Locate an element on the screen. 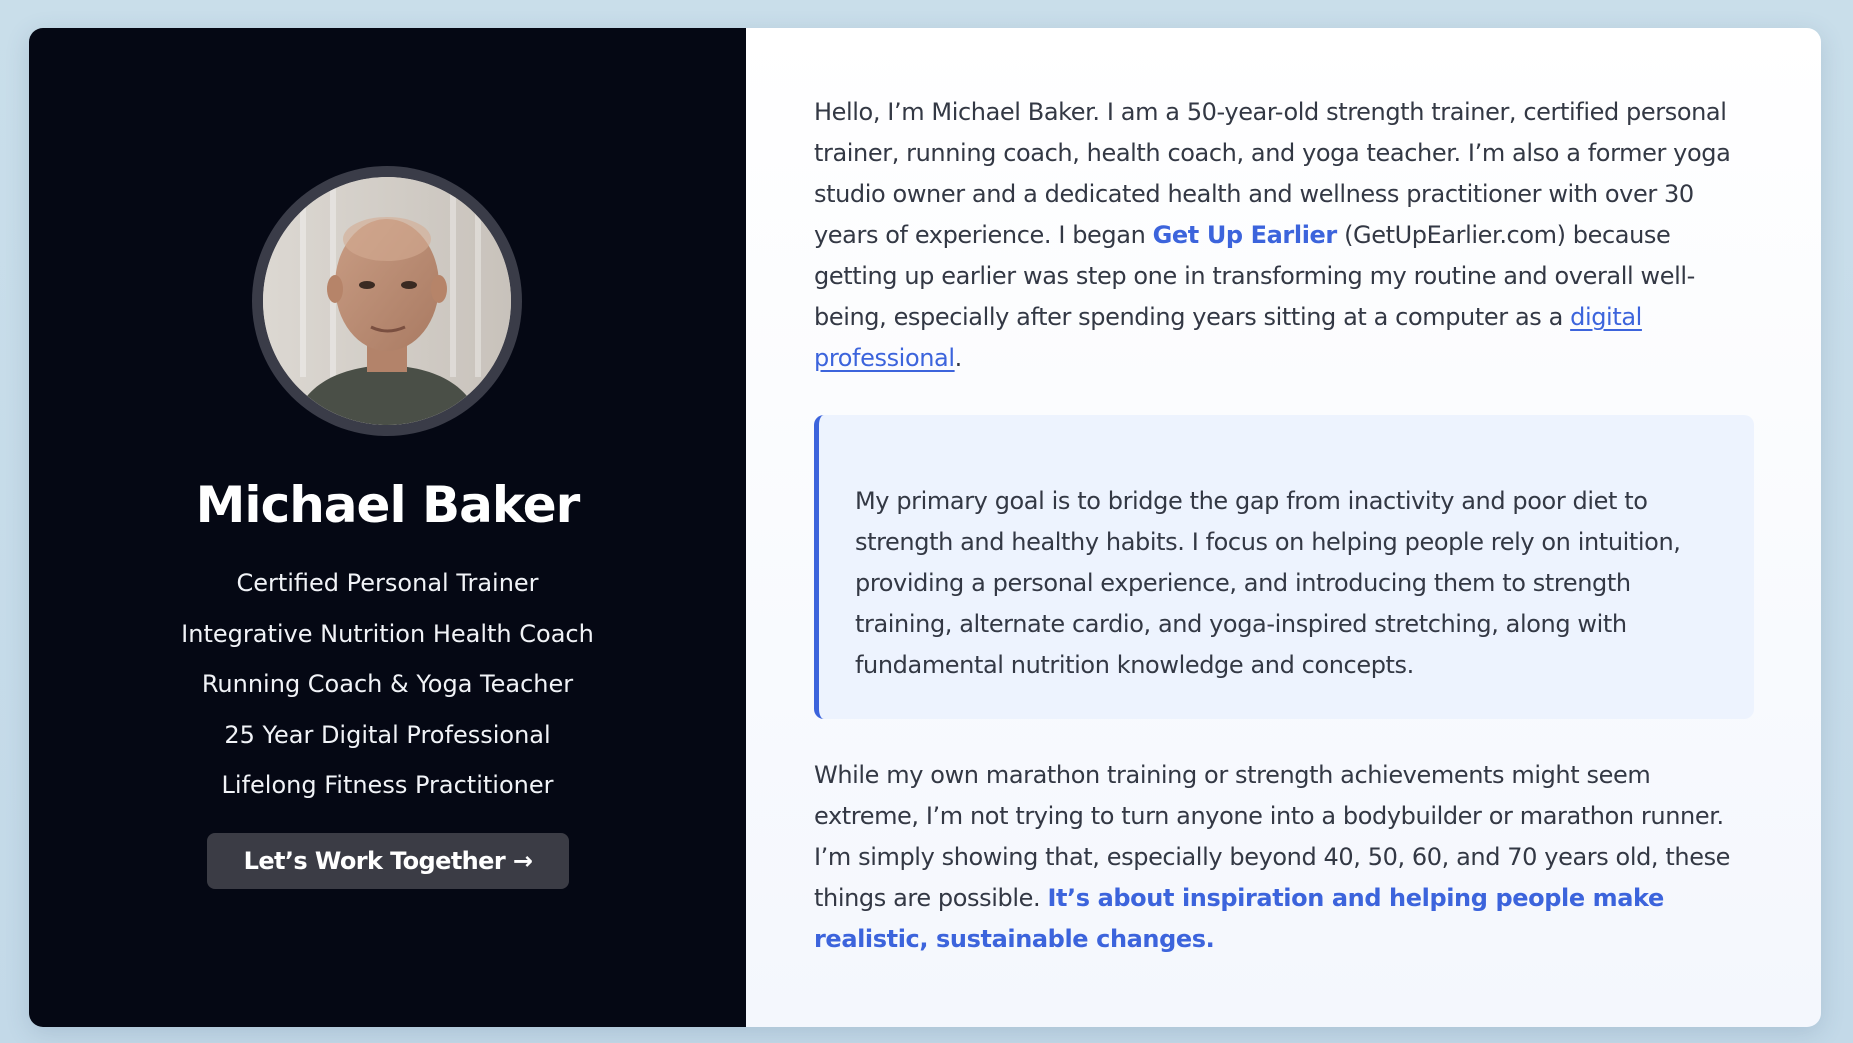 The height and width of the screenshot is (1043, 1853). bio-intro-end: . is located at coordinates (958, 358).